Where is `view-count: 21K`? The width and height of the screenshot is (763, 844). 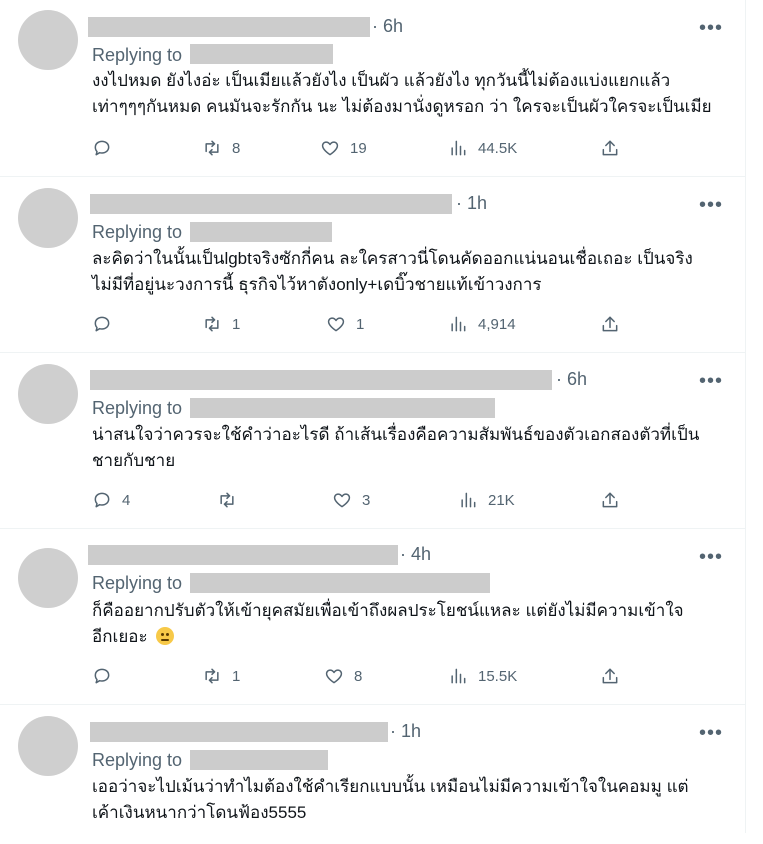 view-count: 21K is located at coordinates (501, 500).